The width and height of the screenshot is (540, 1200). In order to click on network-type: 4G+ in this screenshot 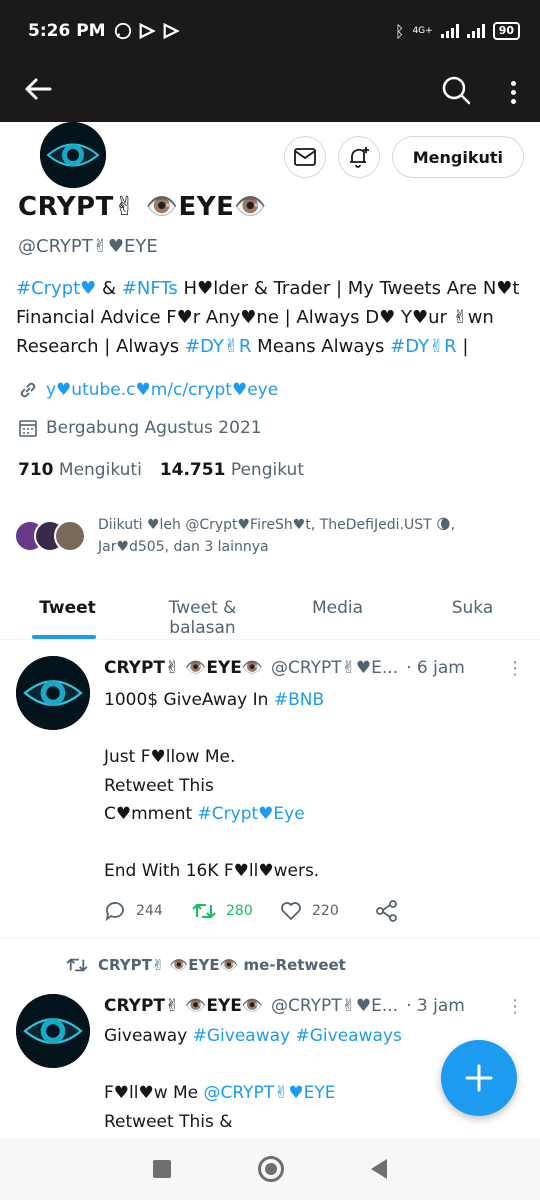, I will do `click(422, 31)`.